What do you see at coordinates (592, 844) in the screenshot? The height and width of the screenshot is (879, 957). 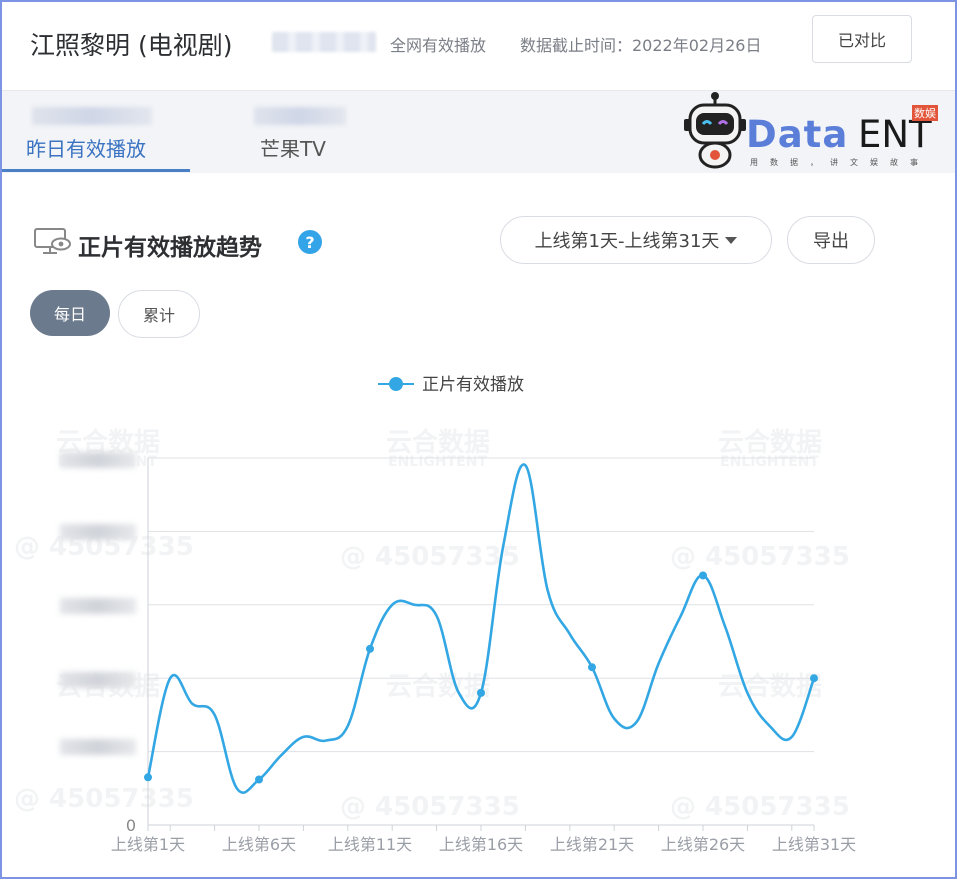 I see `x-tick-label: 上线第21天` at bounding box center [592, 844].